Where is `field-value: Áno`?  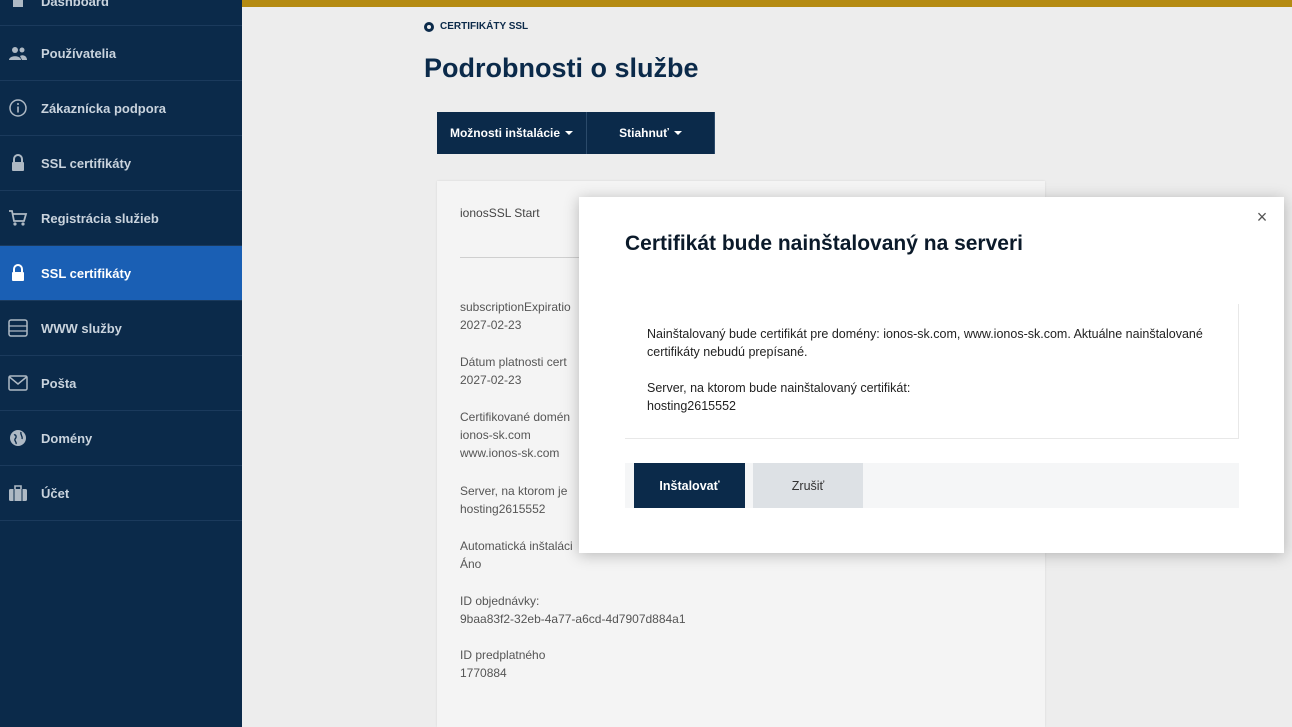 field-value: Áno is located at coordinates (471, 564).